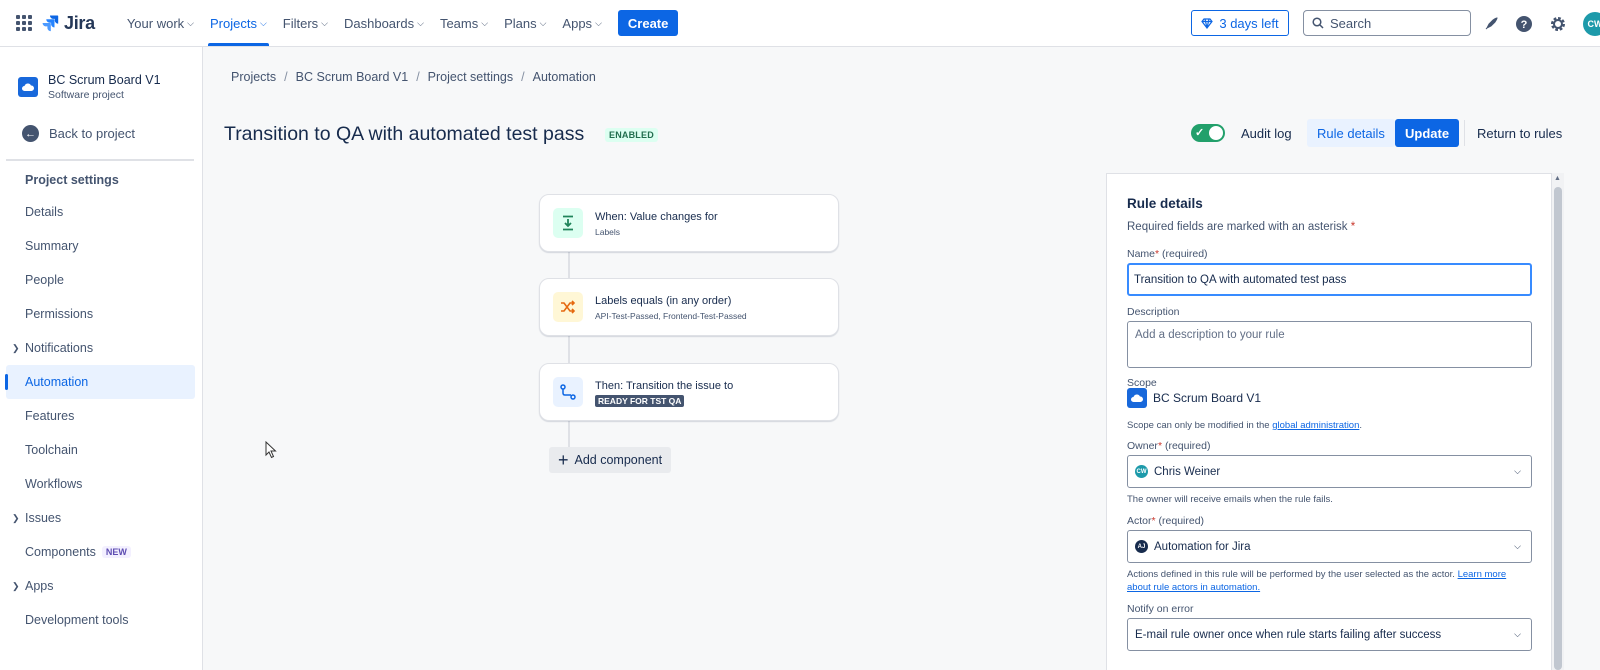 This screenshot has width=1600, height=670. I want to click on nav-teams: Teams ⌵, so click(464, 23).